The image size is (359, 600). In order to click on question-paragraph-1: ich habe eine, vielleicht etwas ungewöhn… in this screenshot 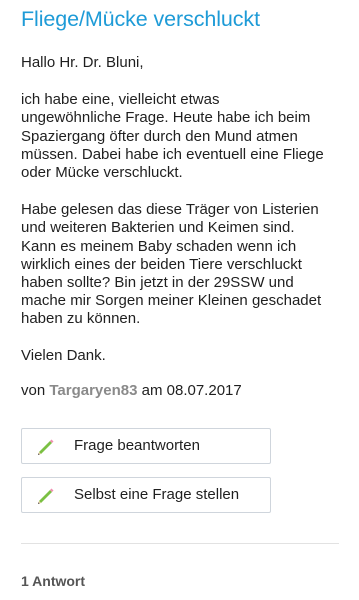, I will do `click(179, 136)`.